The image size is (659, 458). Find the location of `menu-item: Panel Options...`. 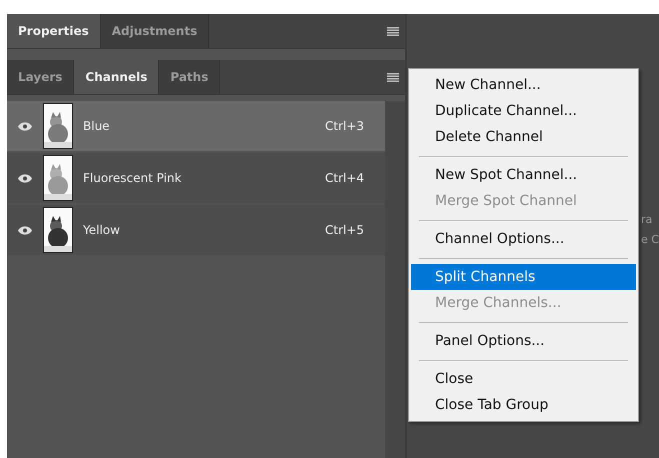

menu-item: Panel Options... is located at coordinates (523, 341).